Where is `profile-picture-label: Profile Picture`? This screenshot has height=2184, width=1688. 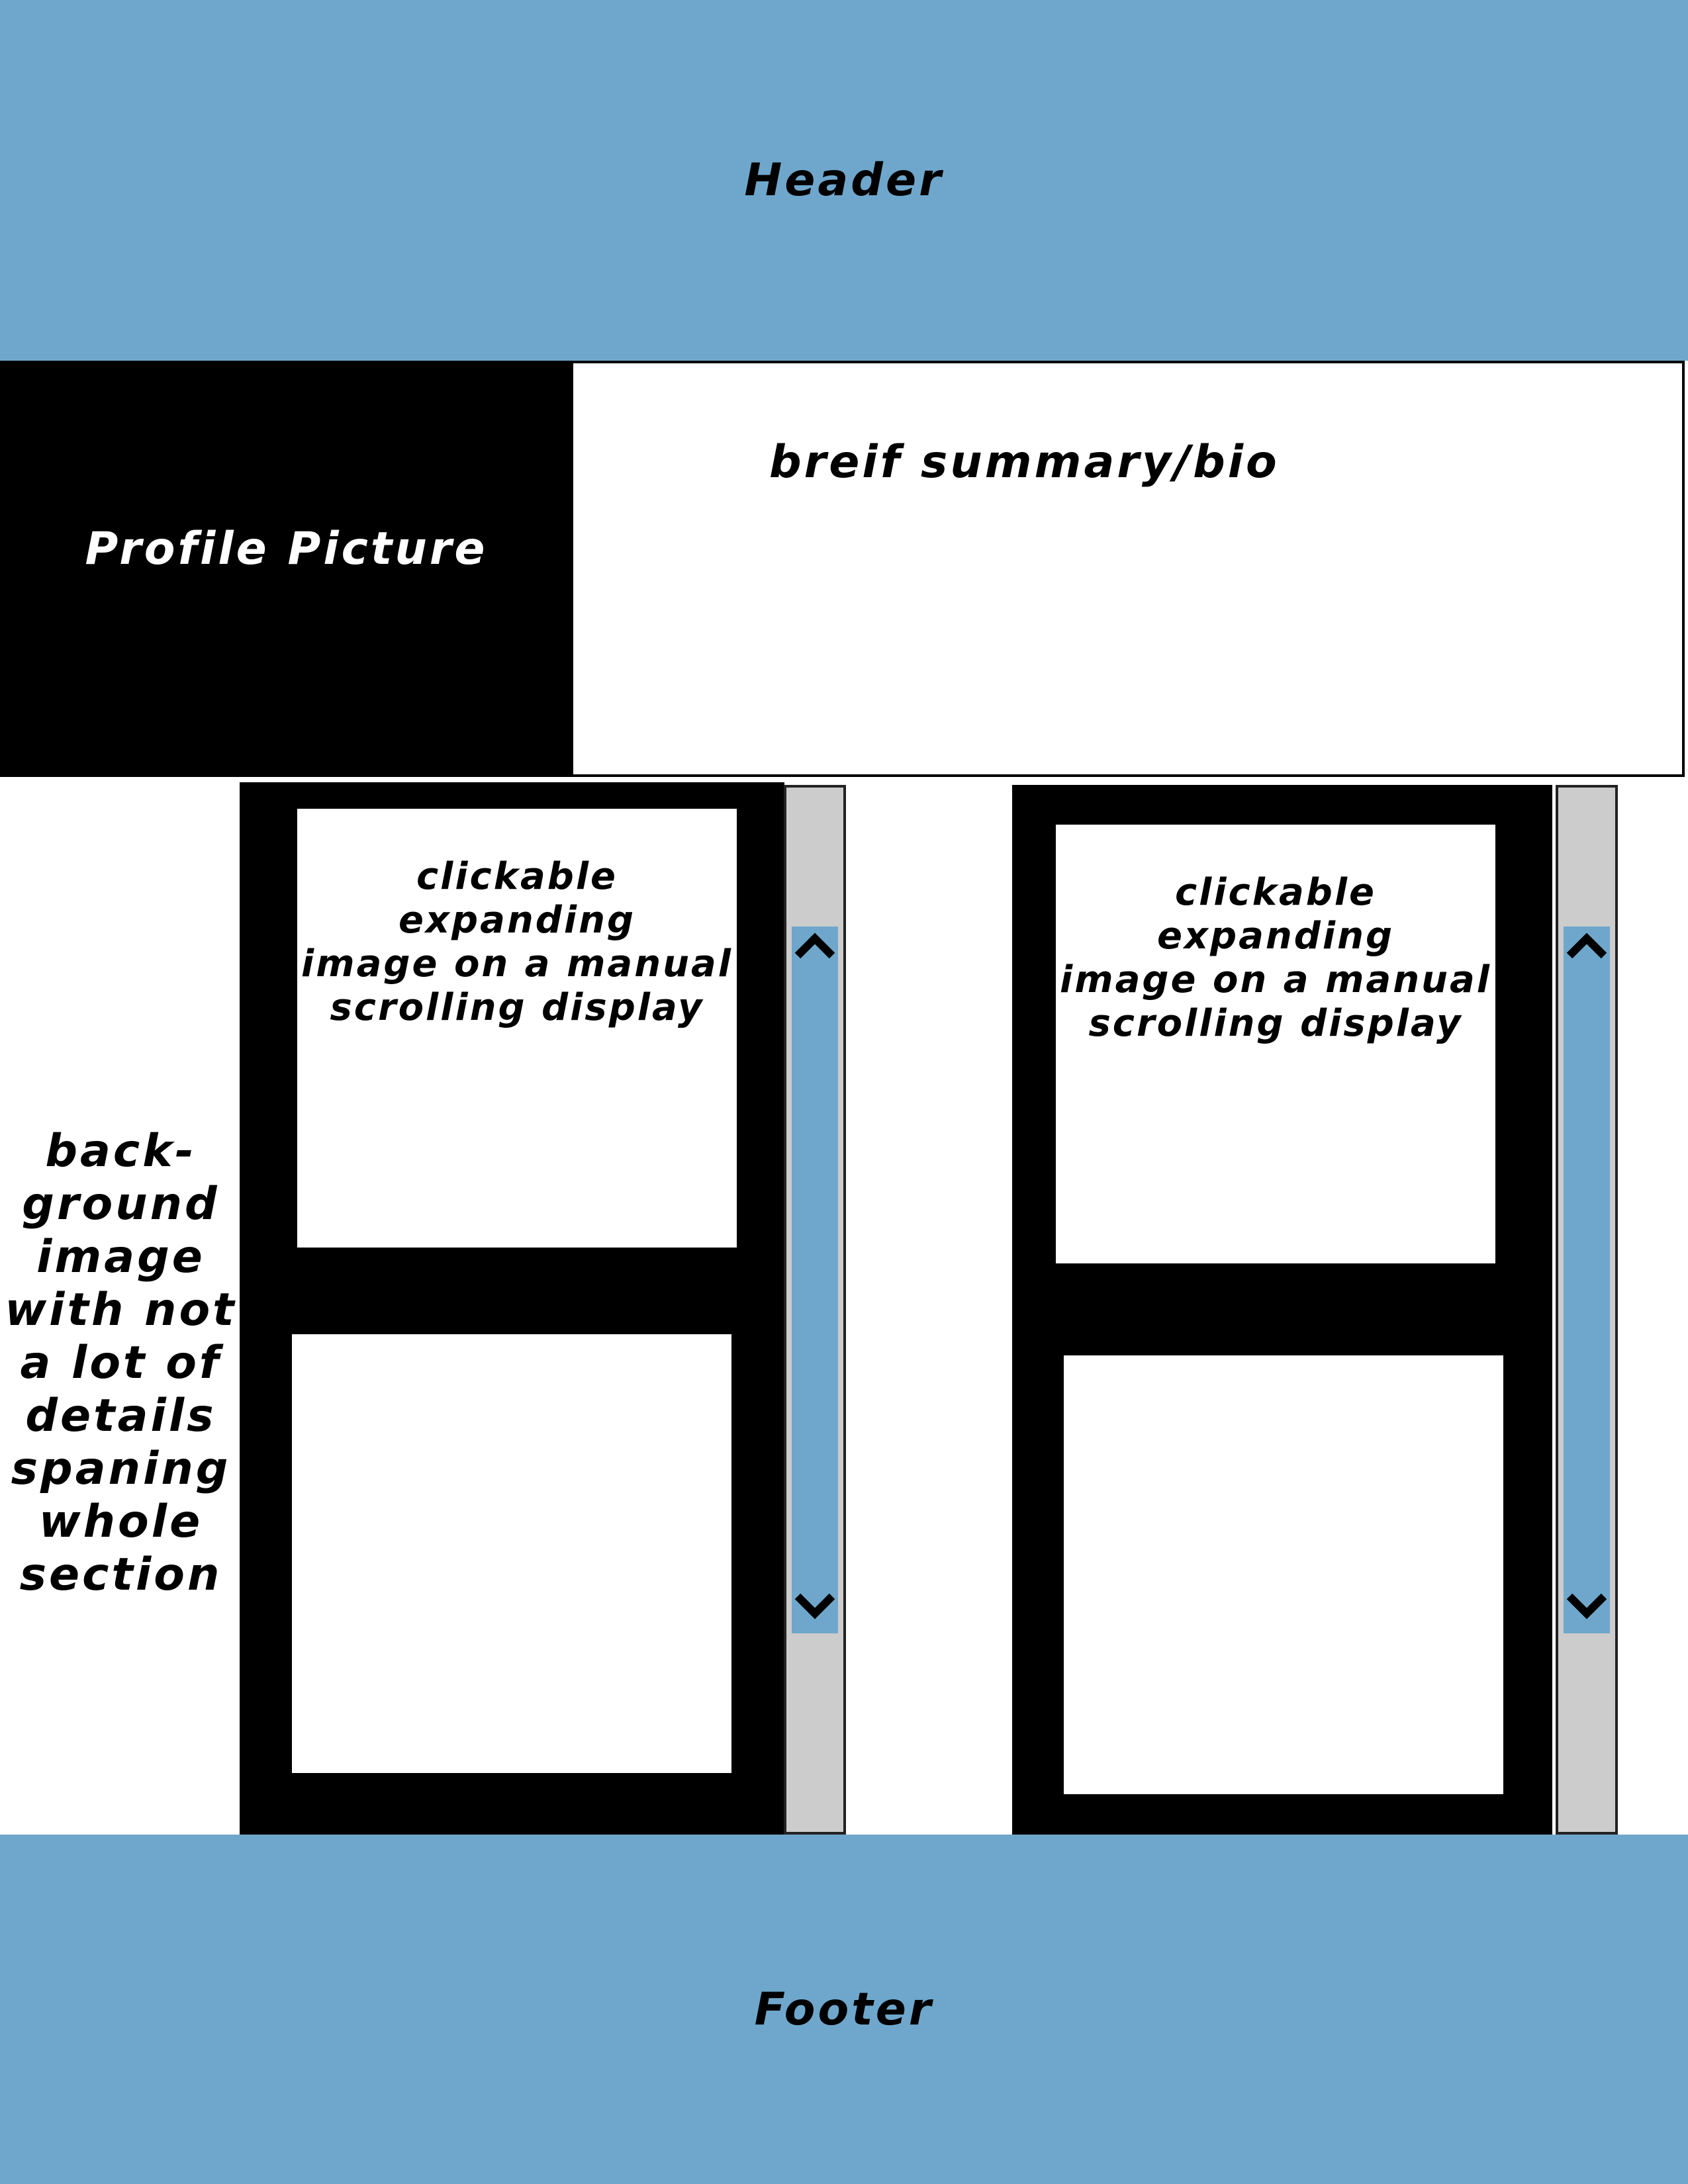
profile-picture-label: Profile Picture is located at coordinates (286, 549).